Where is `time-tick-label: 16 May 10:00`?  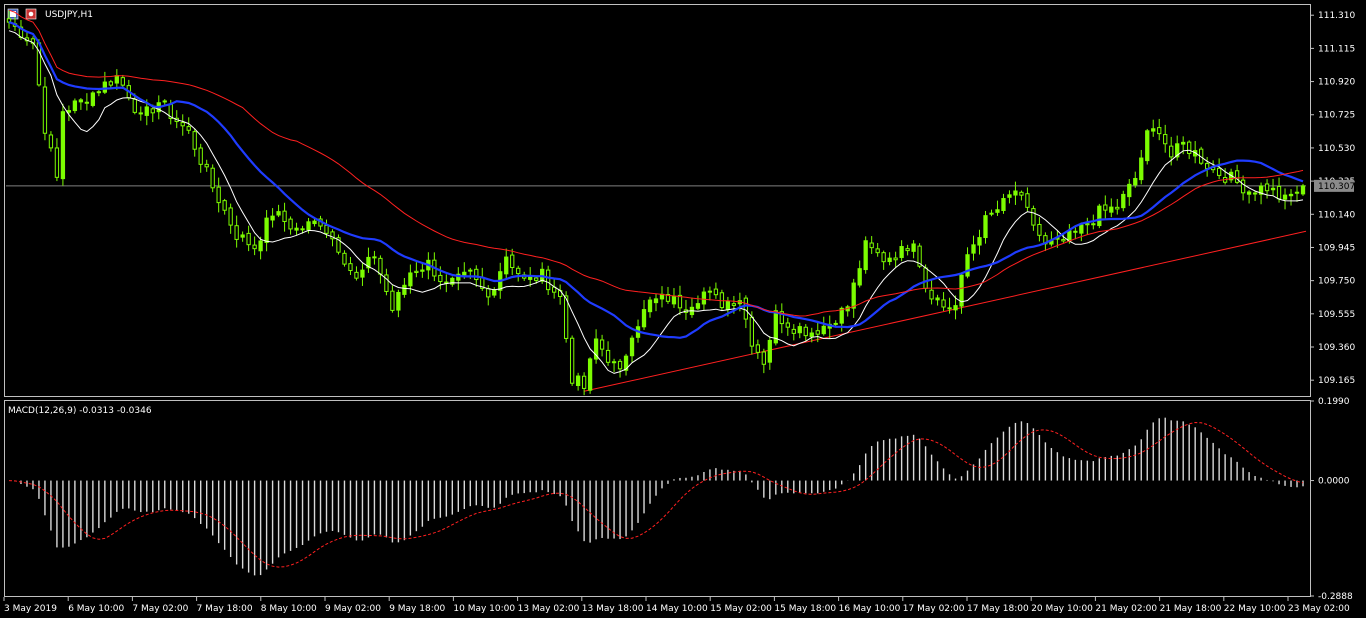
time-tick-label: 16 May 10:00 is located at coordinates (870, 609).